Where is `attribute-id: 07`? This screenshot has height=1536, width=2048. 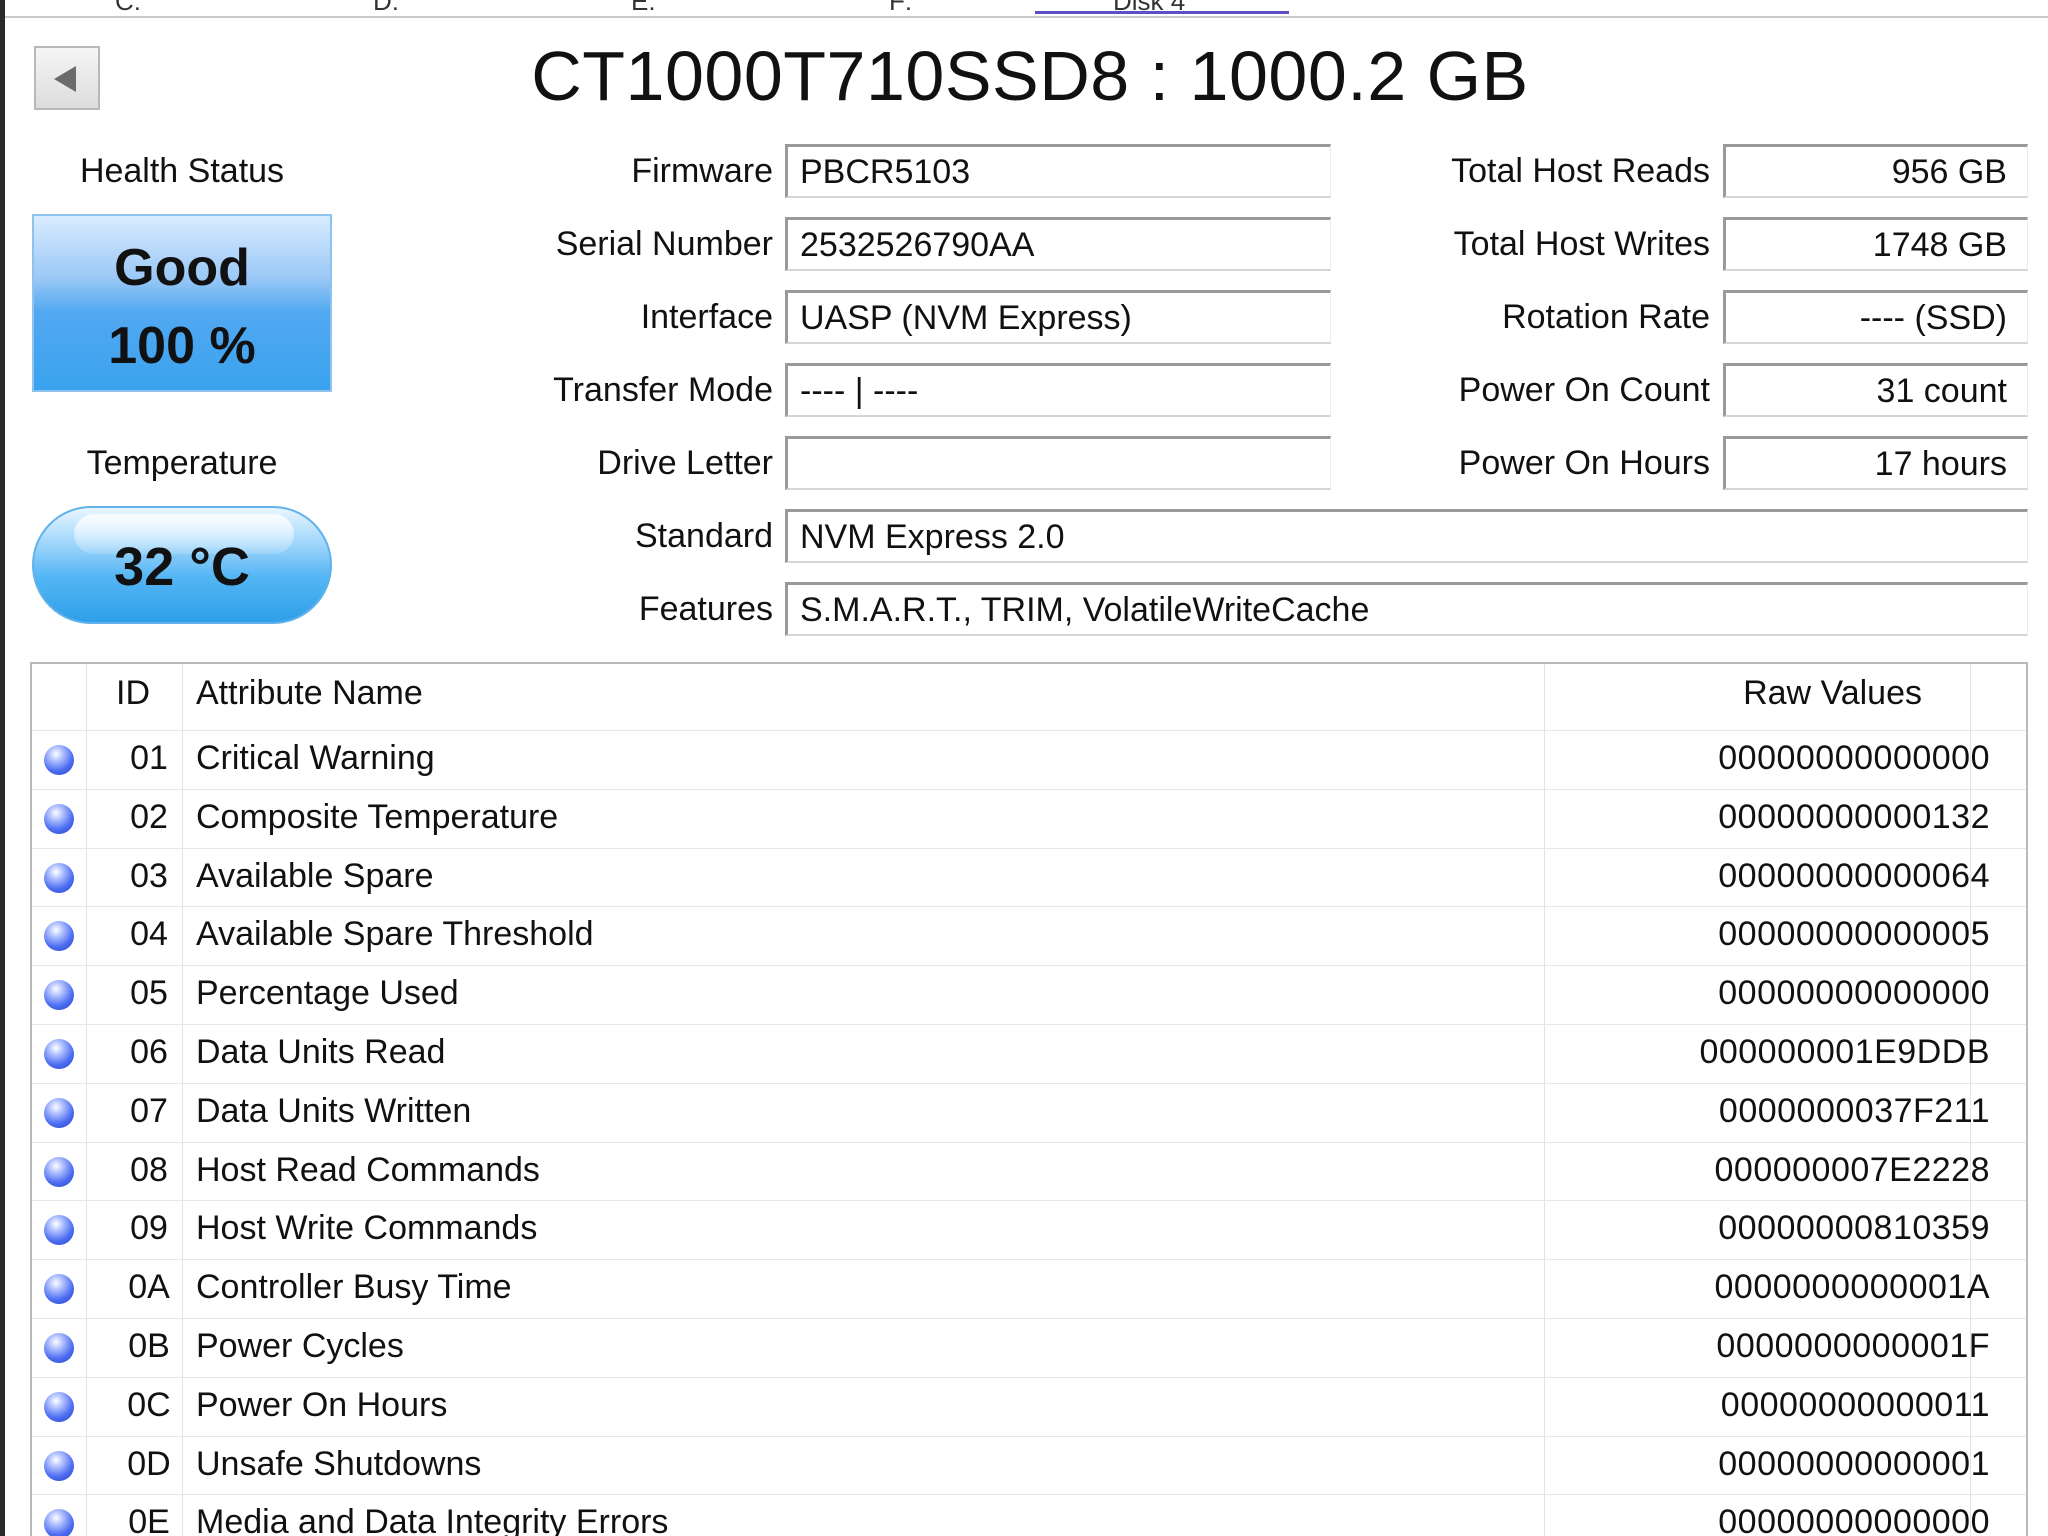 attribute-id: 07 is located at coordinates (149, 1110).